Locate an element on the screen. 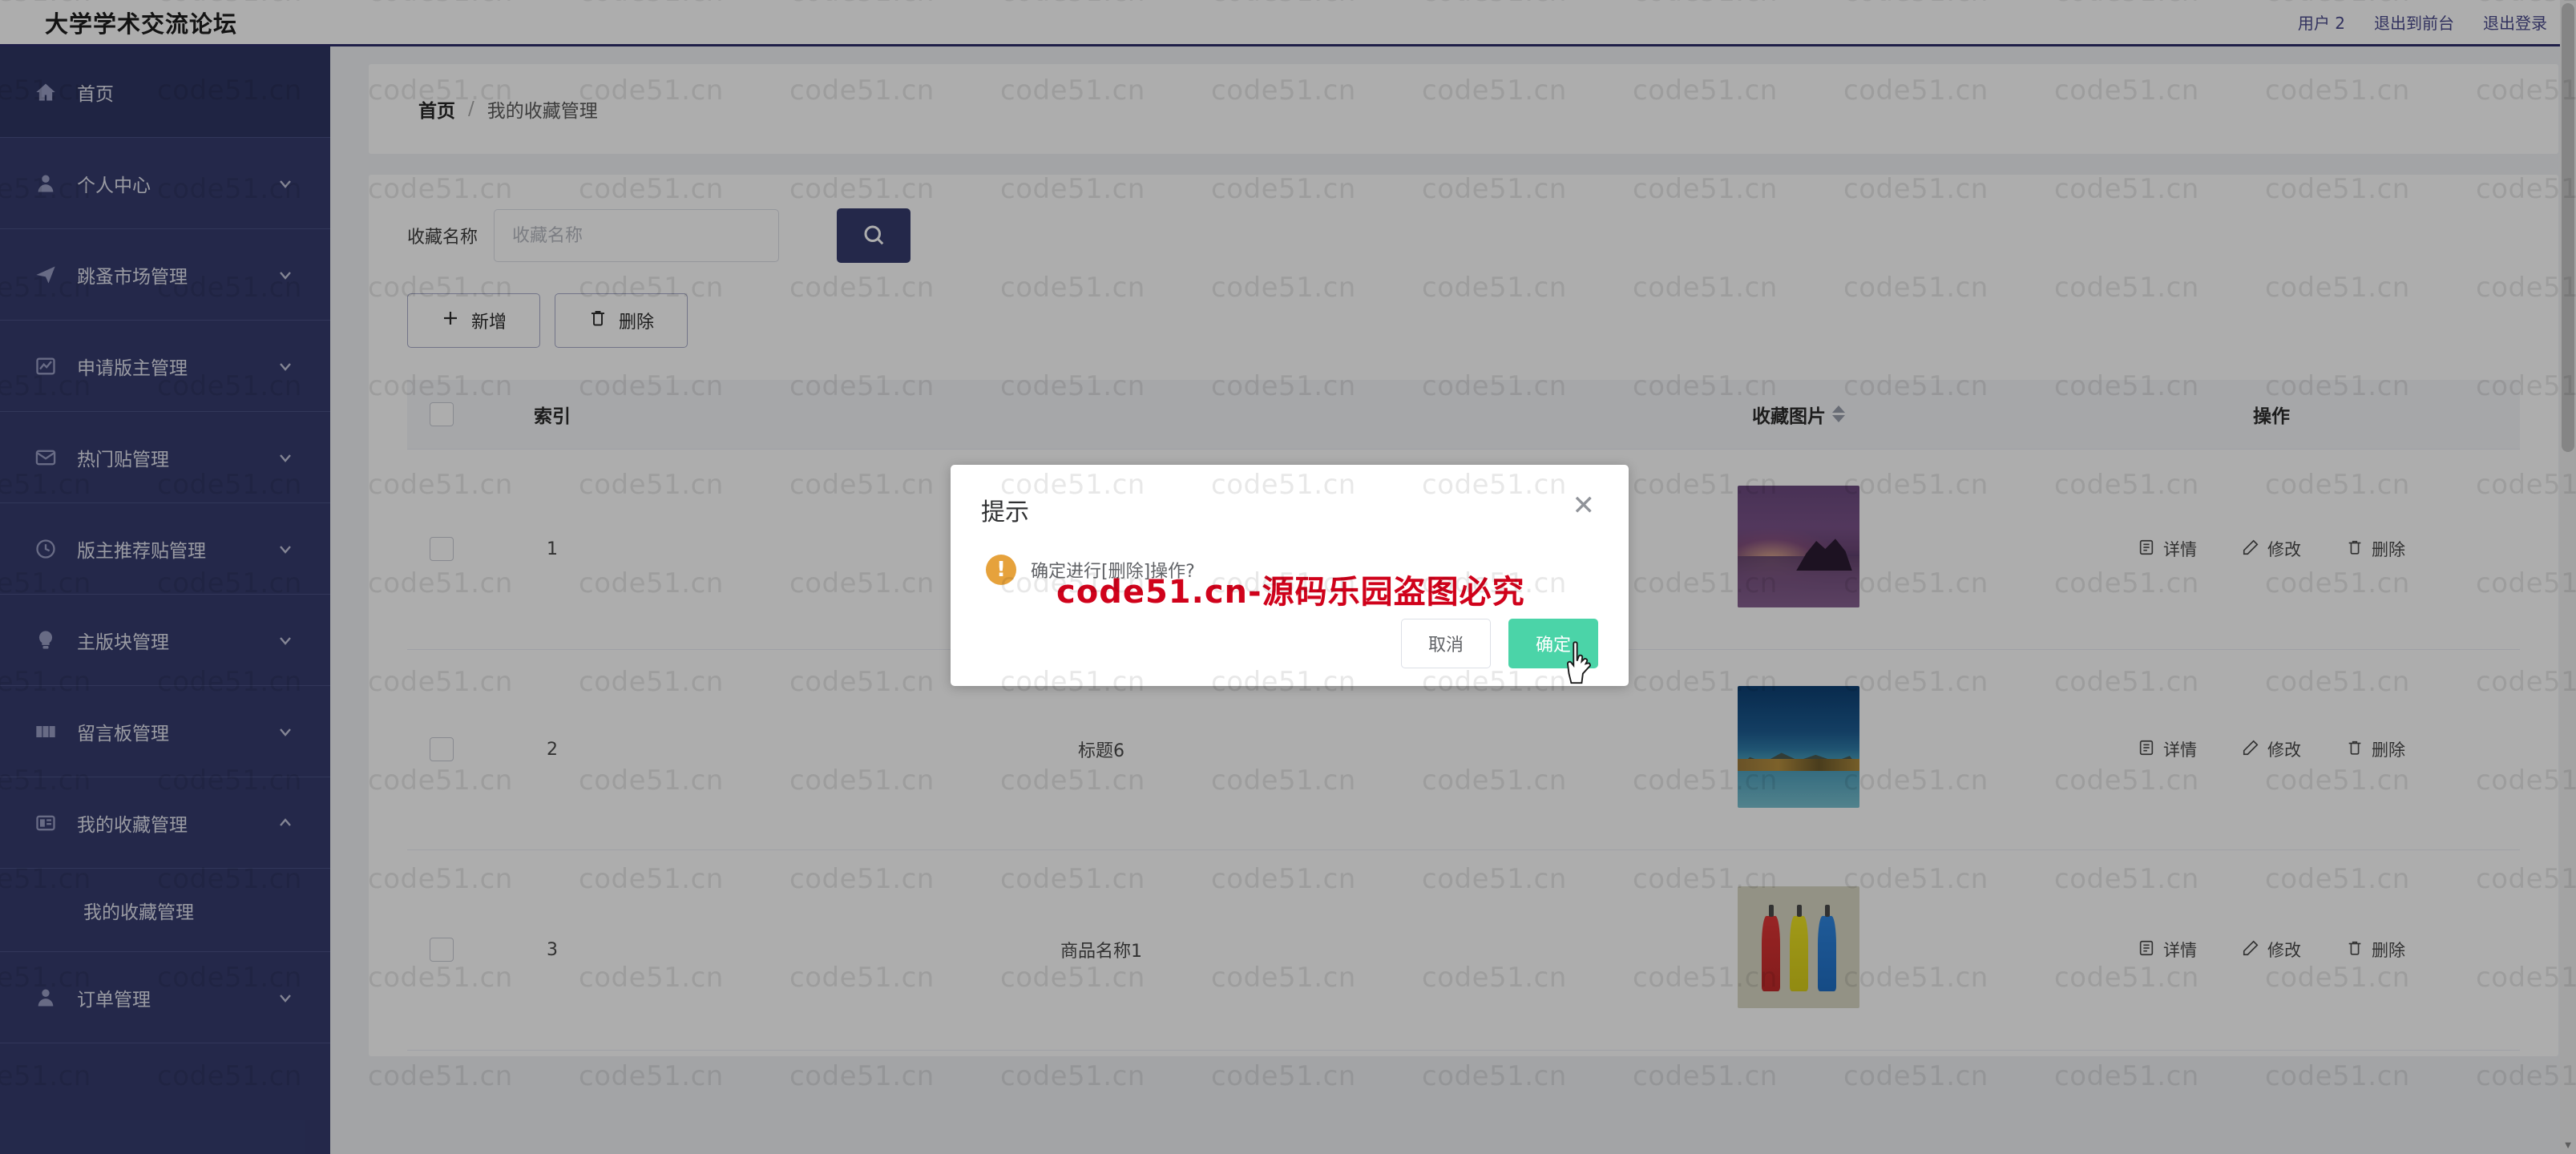 The width and height of the screenshot is (2576, 1154). confirm-button: 确定 is located at coordinates (1553, 643).